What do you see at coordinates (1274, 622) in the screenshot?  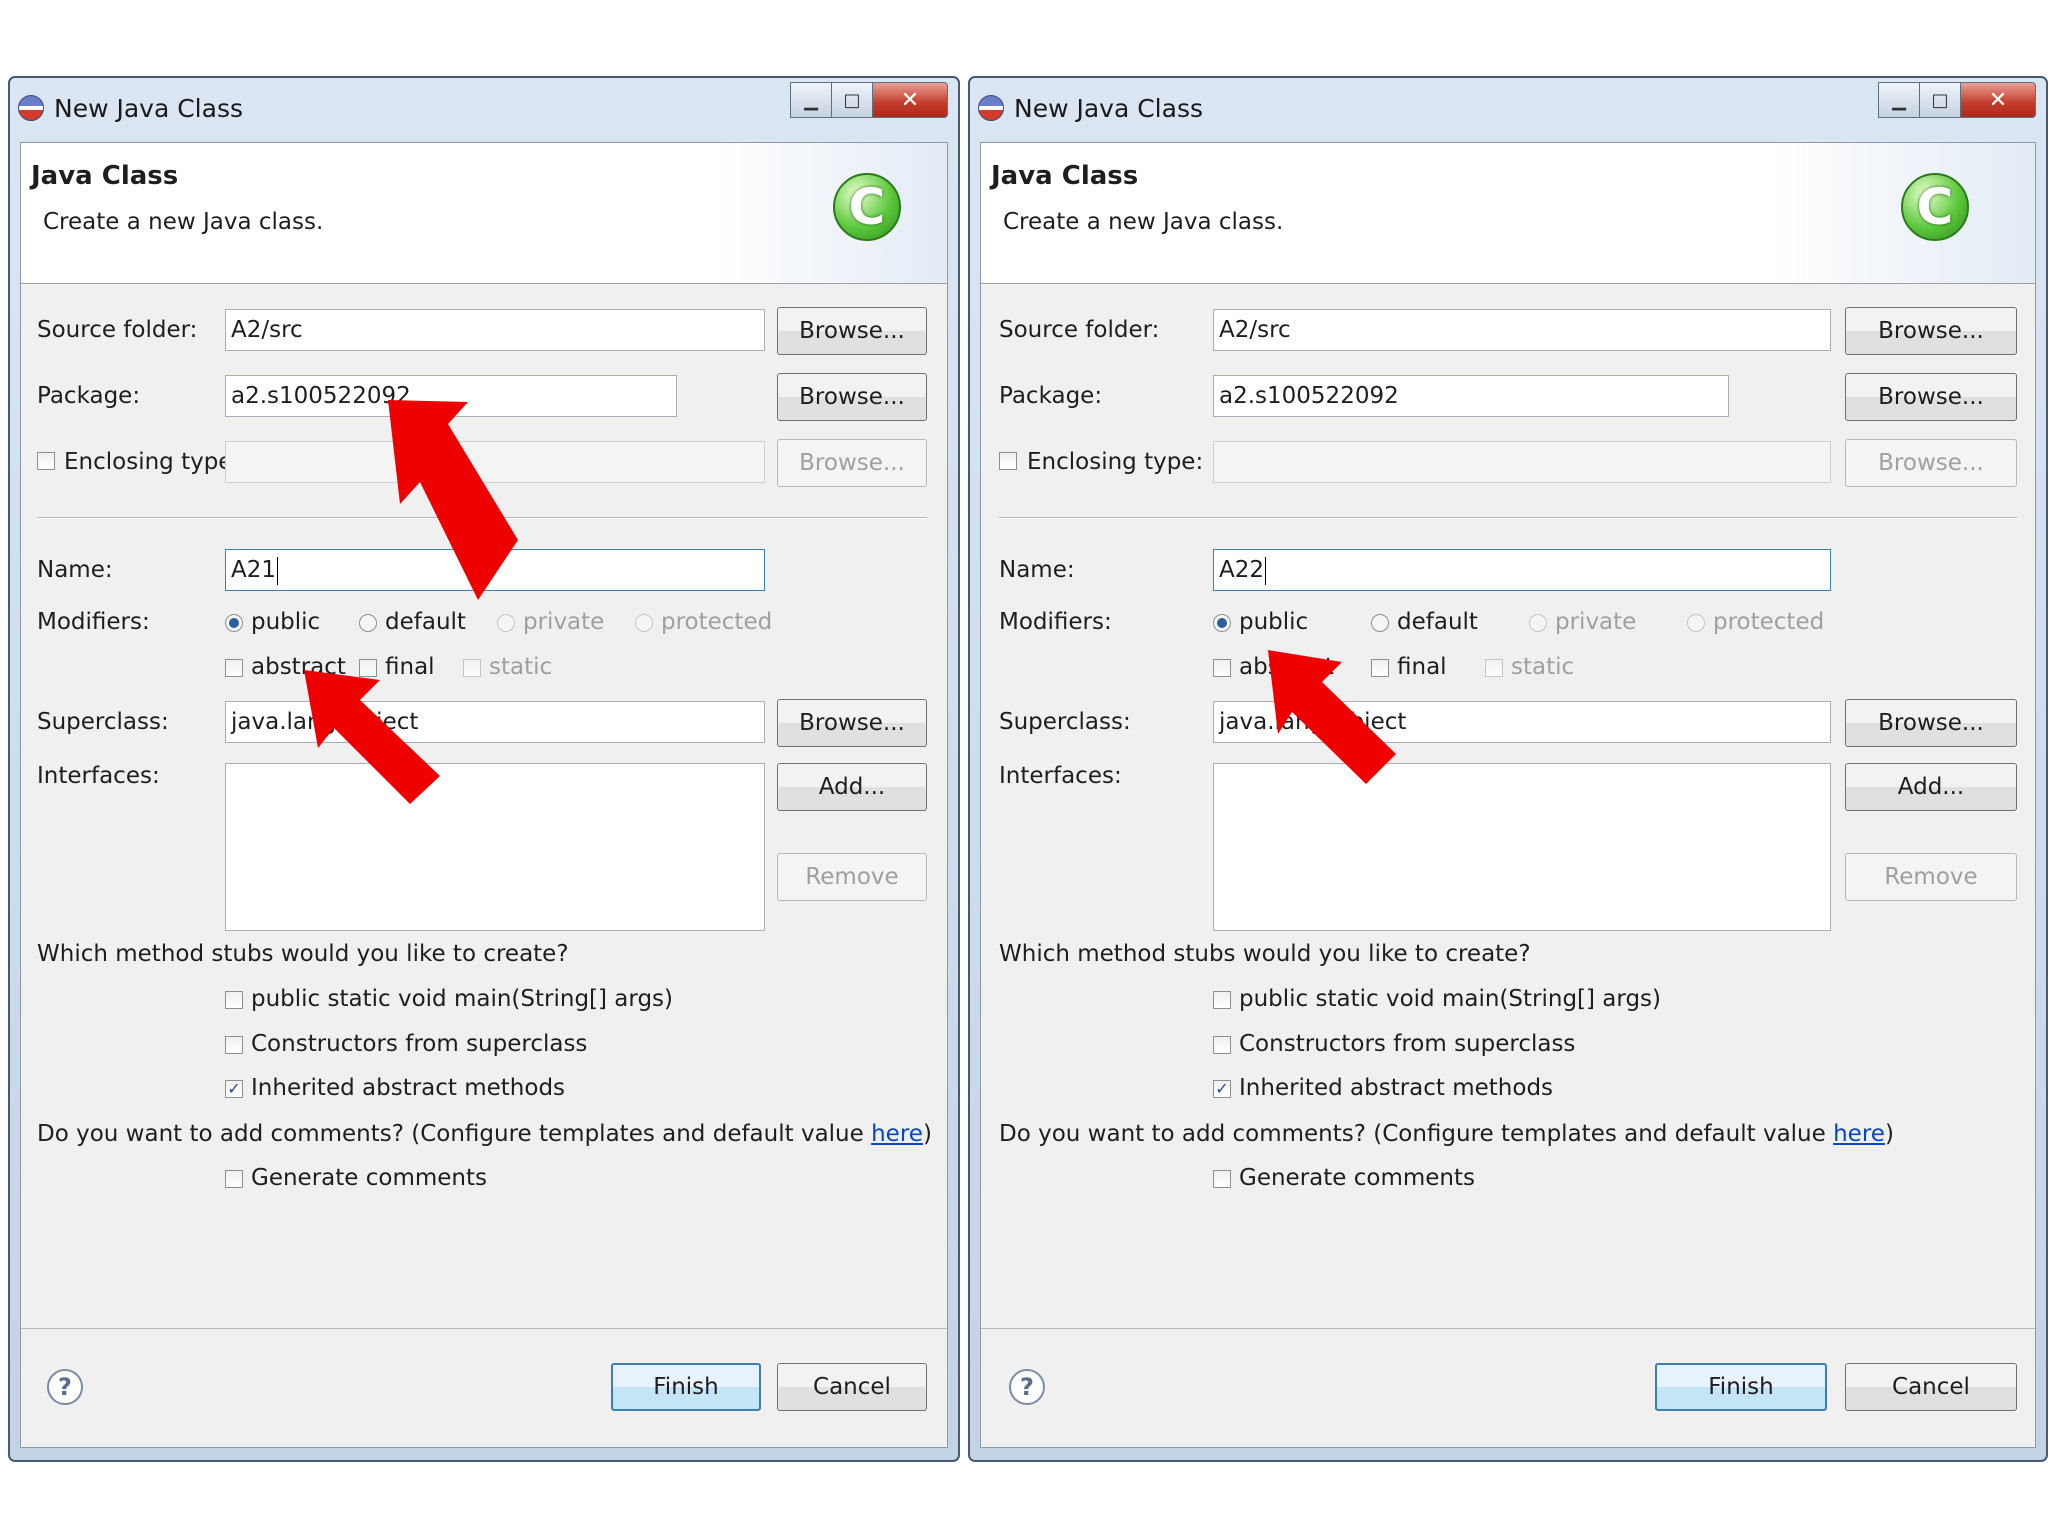 I see `modifier-public-label: public` at bounding box center [1274, 622].